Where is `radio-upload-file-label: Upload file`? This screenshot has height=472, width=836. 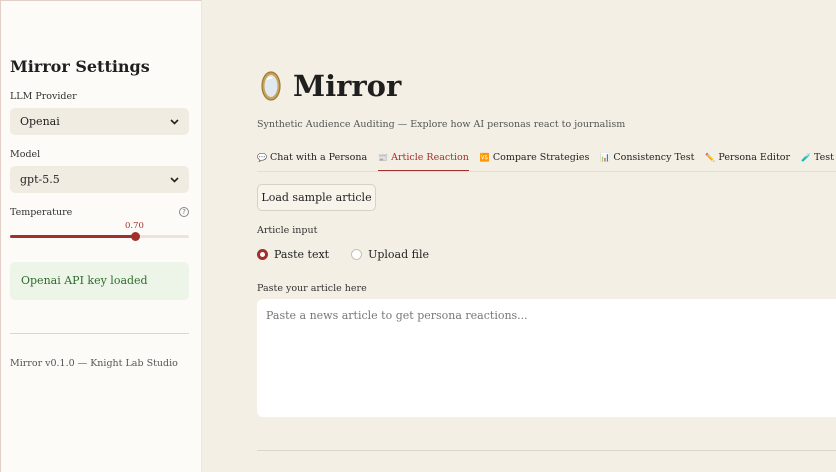
radio-upload-file-label: Upload file is located at coordinates (398, 254).